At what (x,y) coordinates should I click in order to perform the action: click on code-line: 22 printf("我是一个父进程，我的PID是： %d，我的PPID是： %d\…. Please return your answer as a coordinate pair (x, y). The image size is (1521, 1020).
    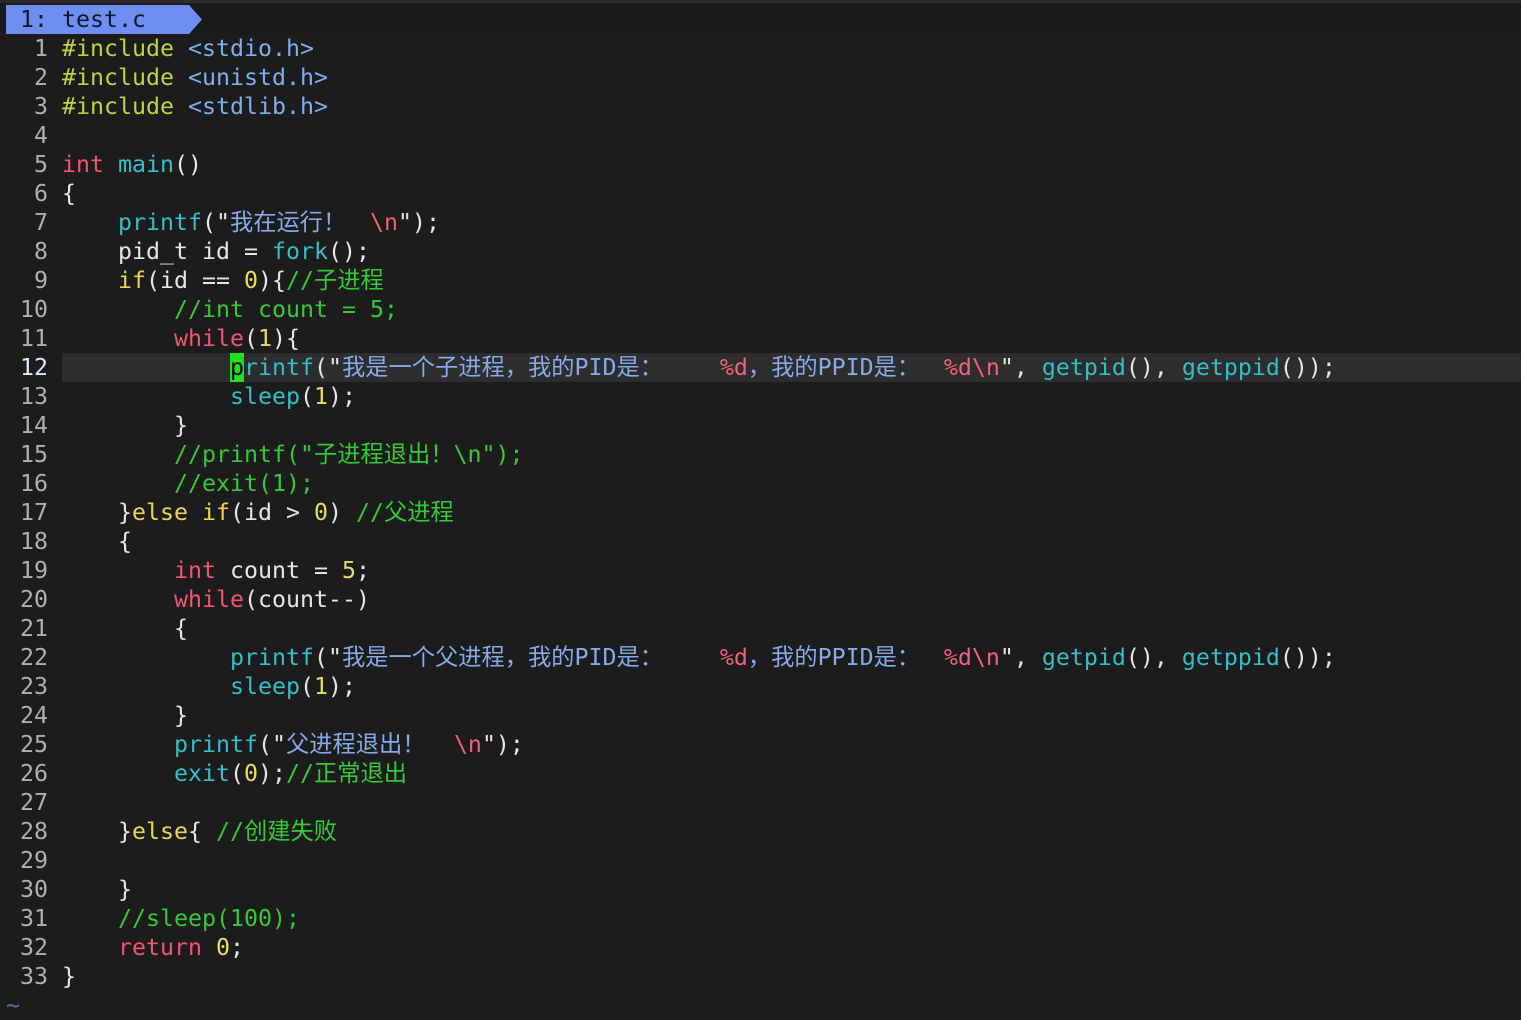
    Looking at the image, I should click on (760, 657).